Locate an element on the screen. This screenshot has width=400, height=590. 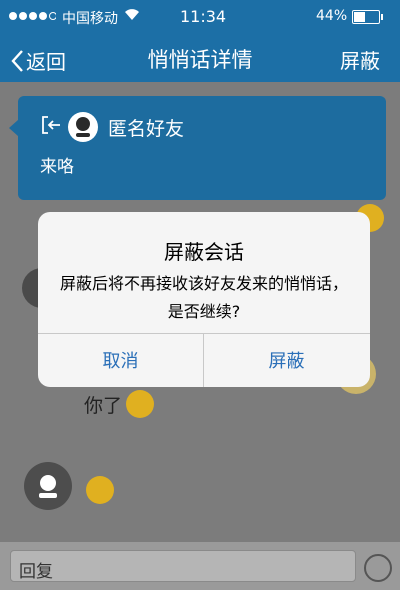
dialog-message: 屏蔽后将不再接收该好友发来的悄悄话，是否继续? is located at coordinates (204, 297).